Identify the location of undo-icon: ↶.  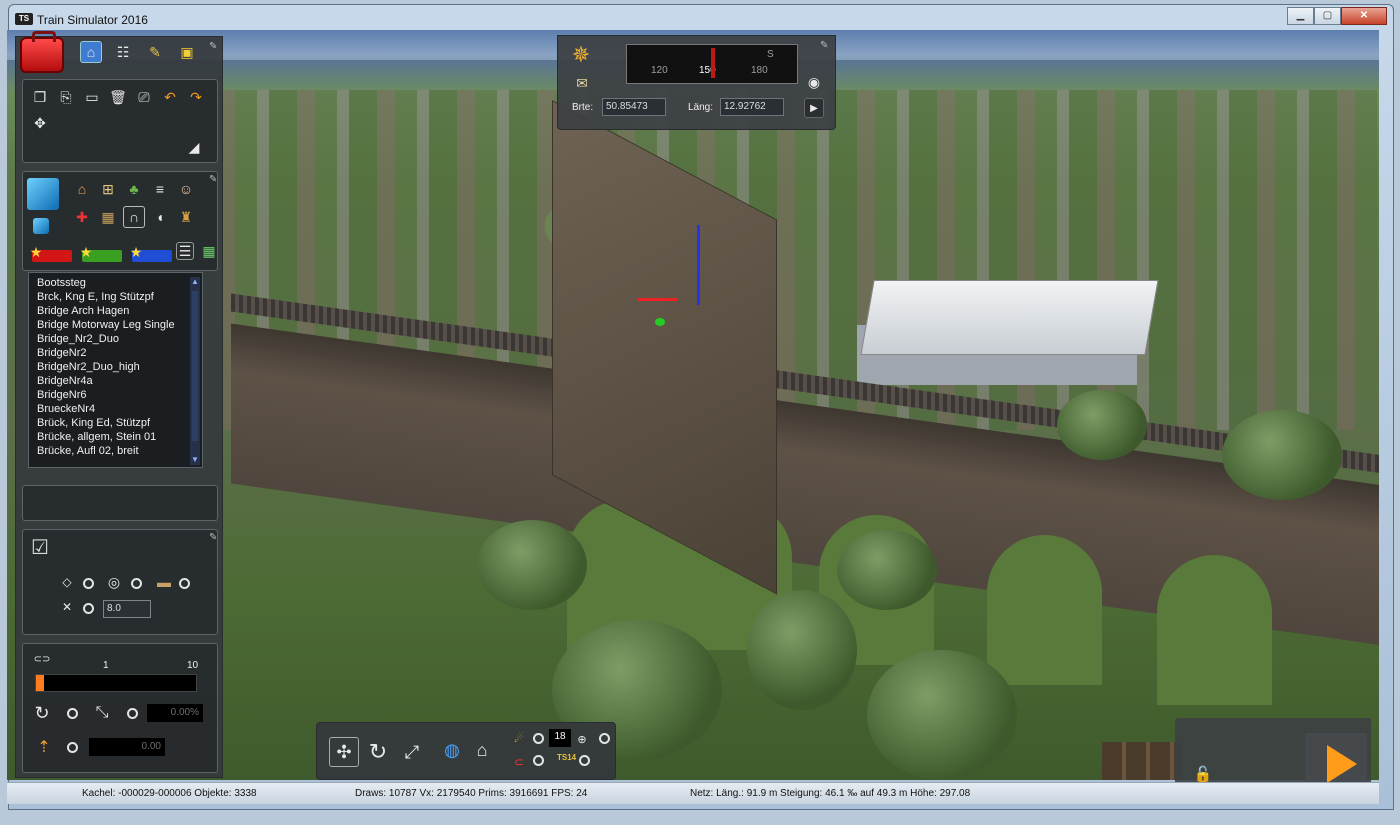
(170, 97).